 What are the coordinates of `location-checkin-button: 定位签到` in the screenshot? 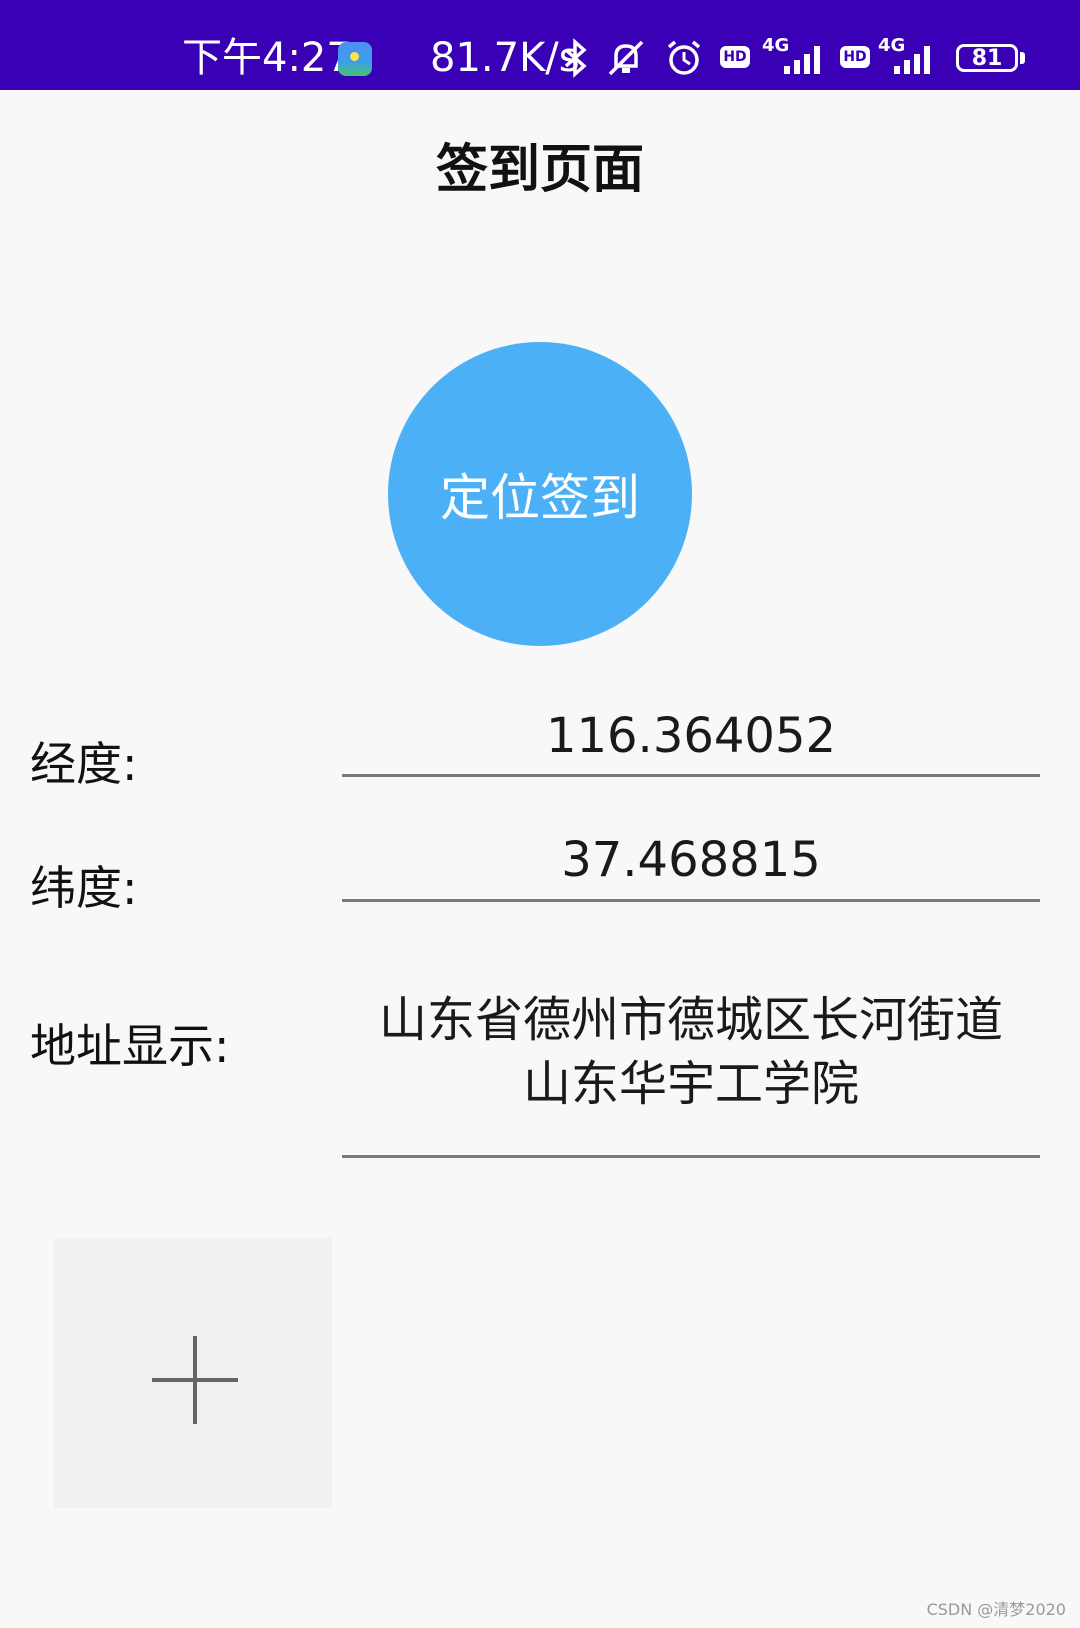 It's located at (540, 494).